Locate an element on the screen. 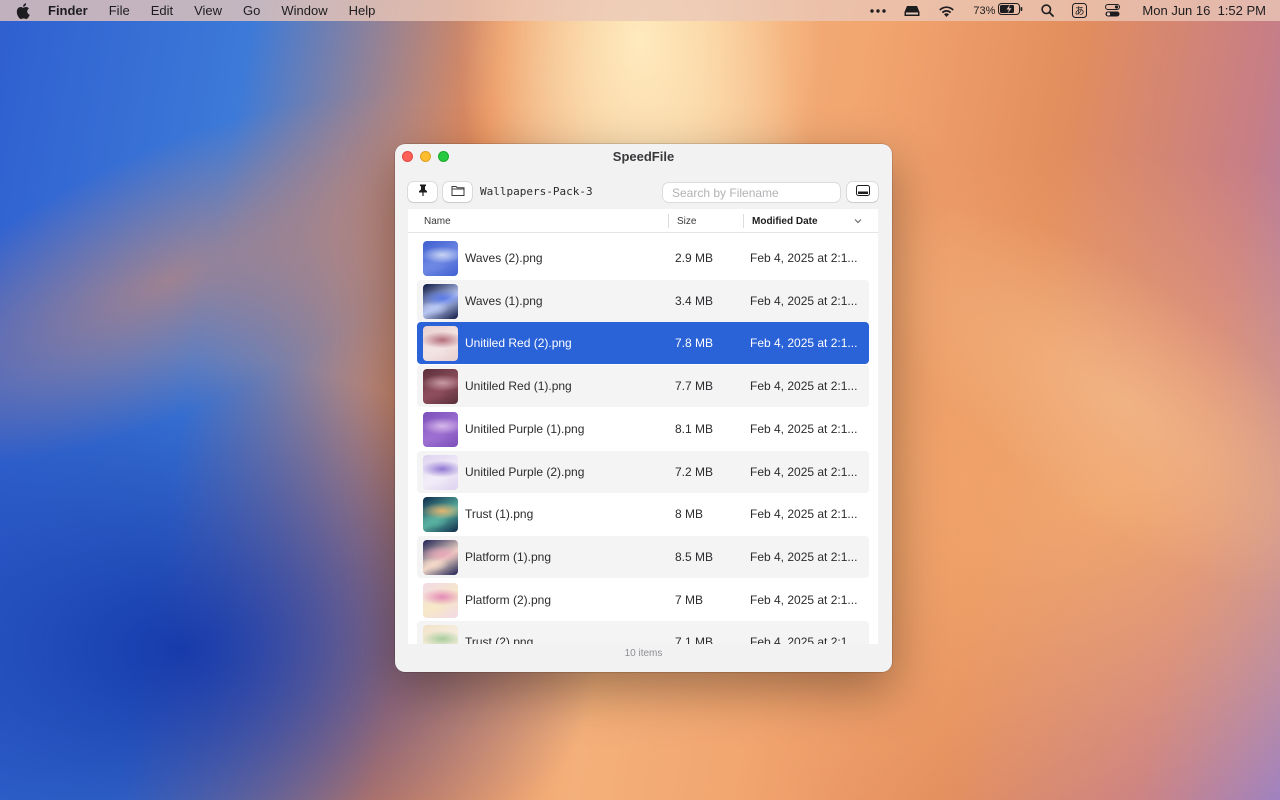  file-name: Unitiled Purple (1).png is located at coordinates (525, 428).